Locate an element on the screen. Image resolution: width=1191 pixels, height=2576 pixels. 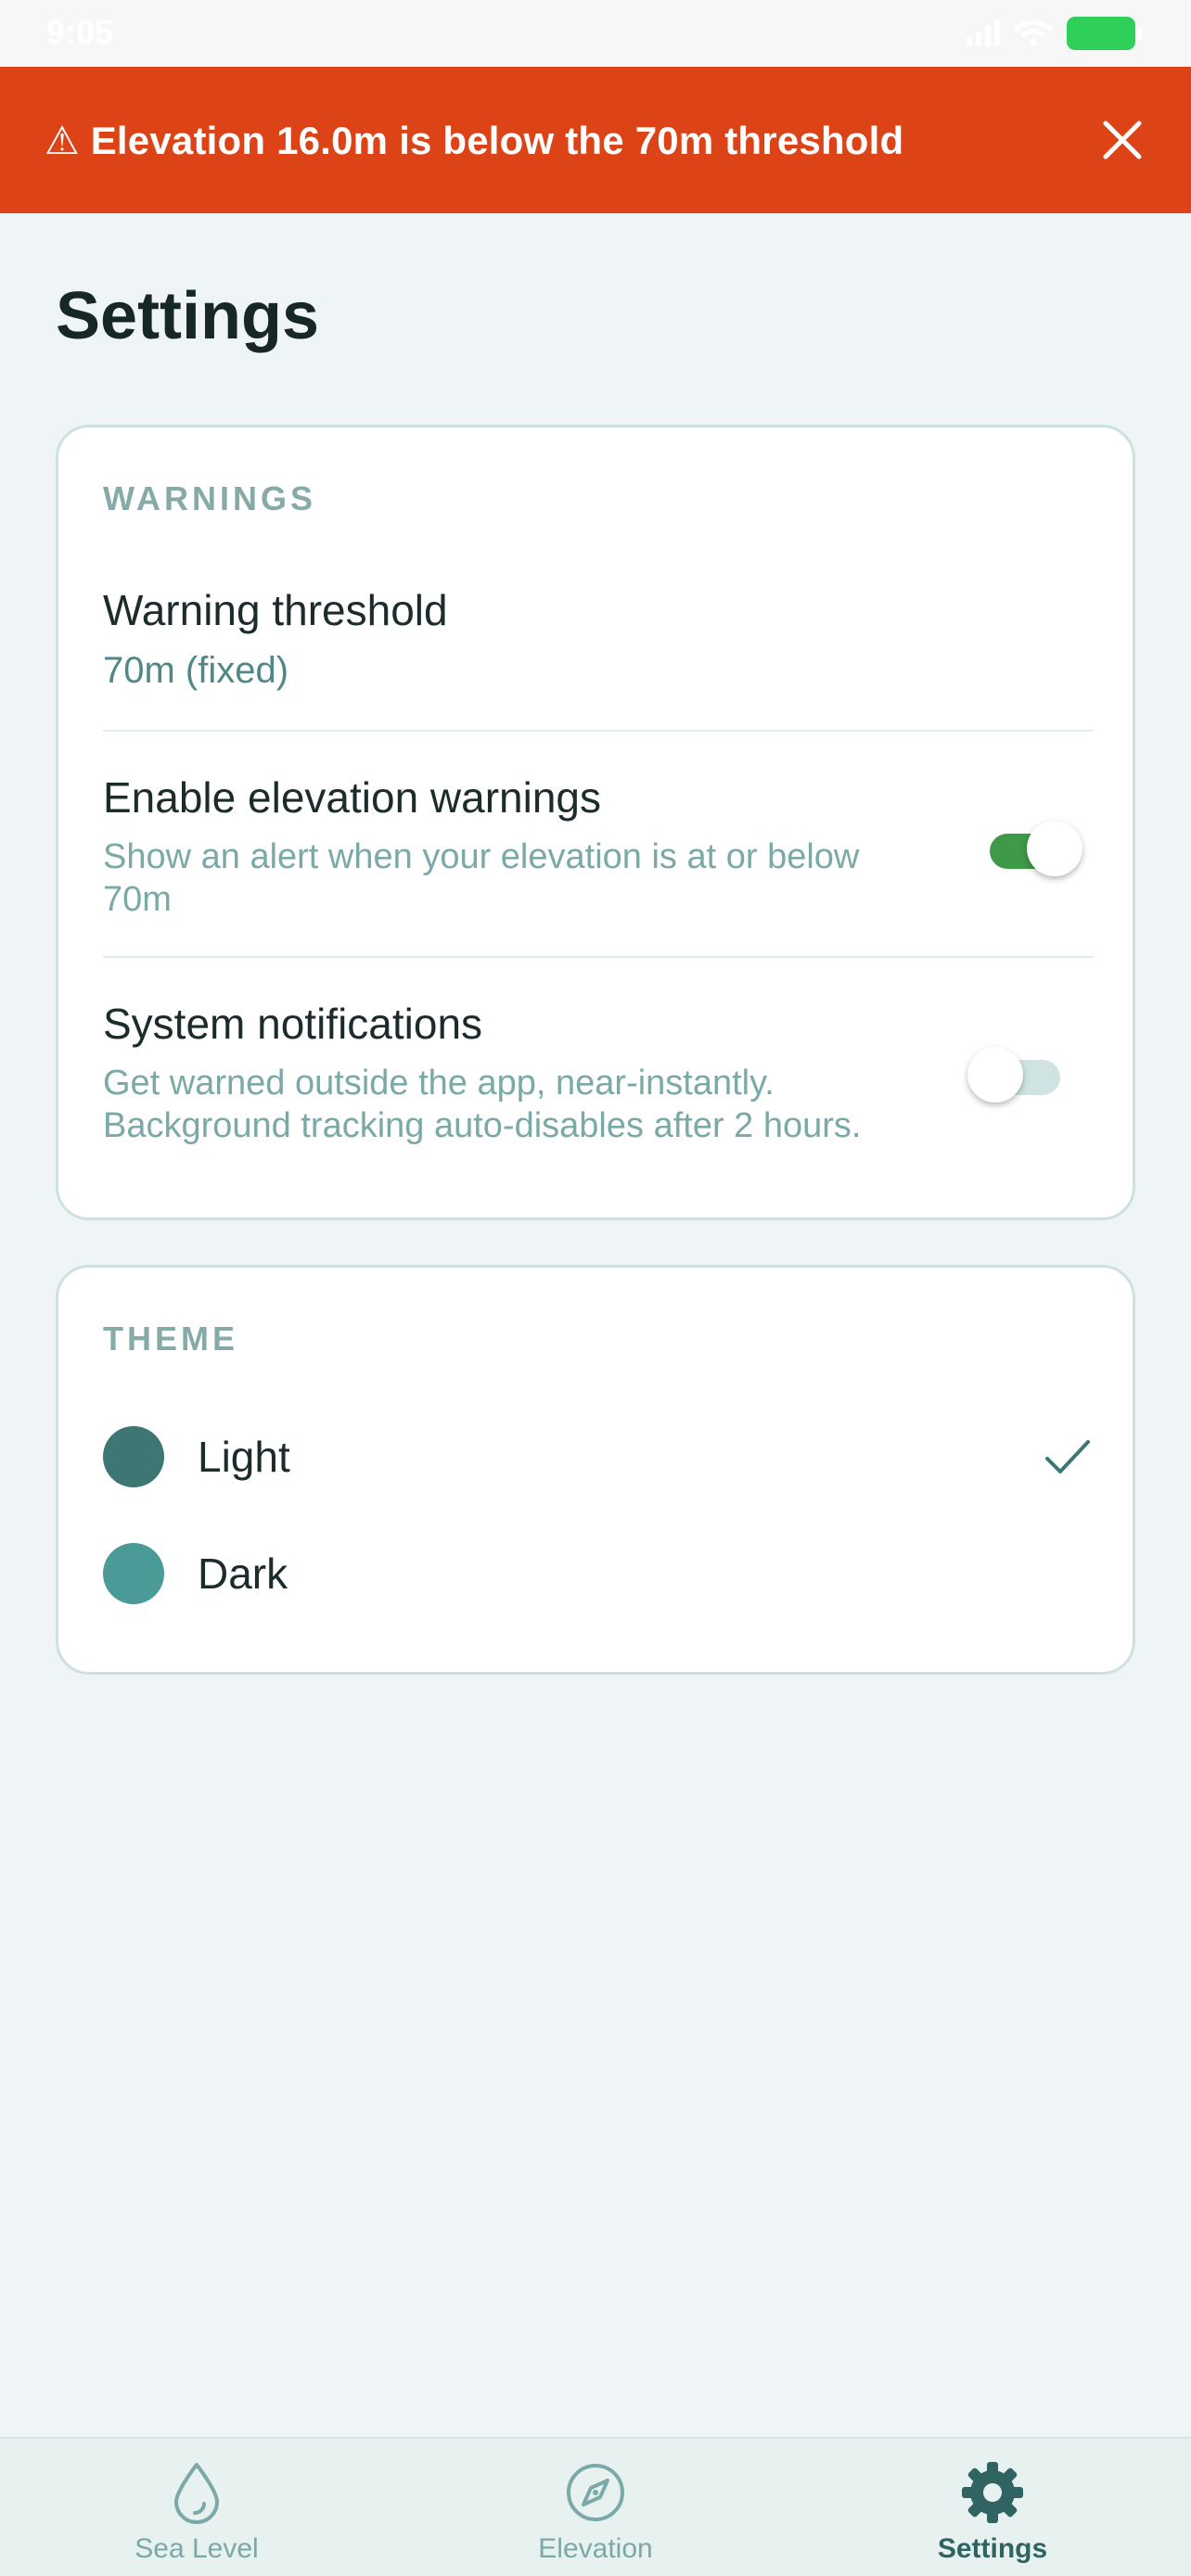
battery-icon is located at coordinates (1105, 33).